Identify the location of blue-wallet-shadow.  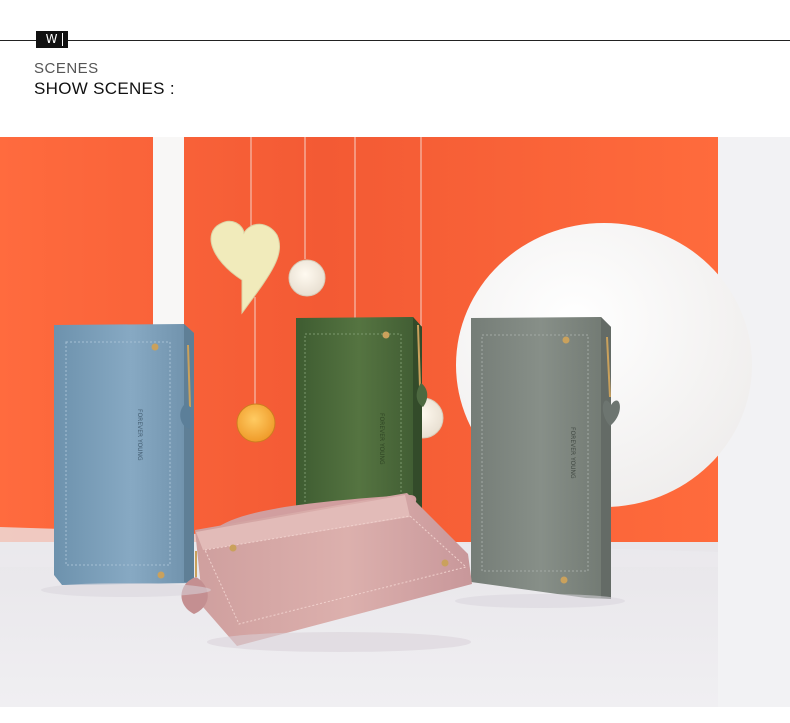
(126, 590).